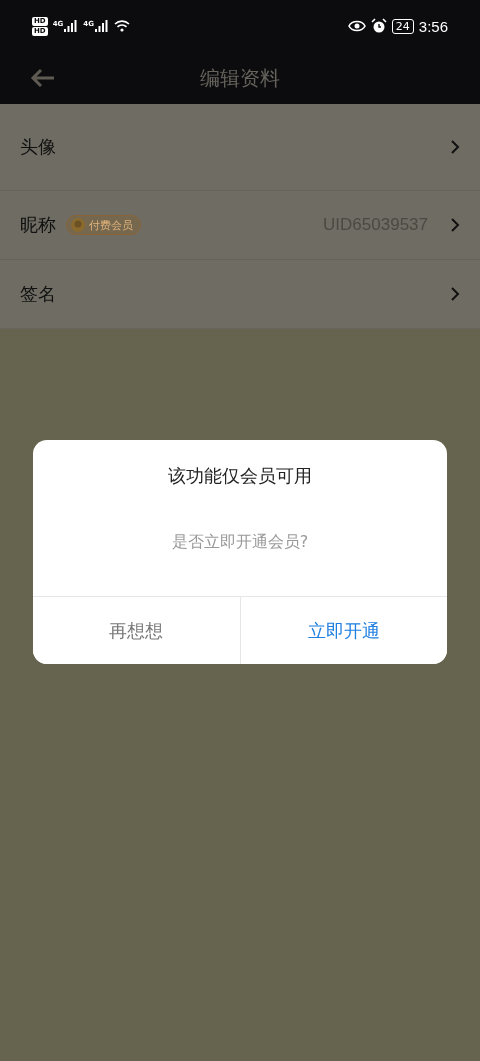 The width and height of the screenshot is (480, 1061). What do you see at coordinates (38, 147) in the screenshot?
I see `row-label: 头像` at bounding box center [38, 147].